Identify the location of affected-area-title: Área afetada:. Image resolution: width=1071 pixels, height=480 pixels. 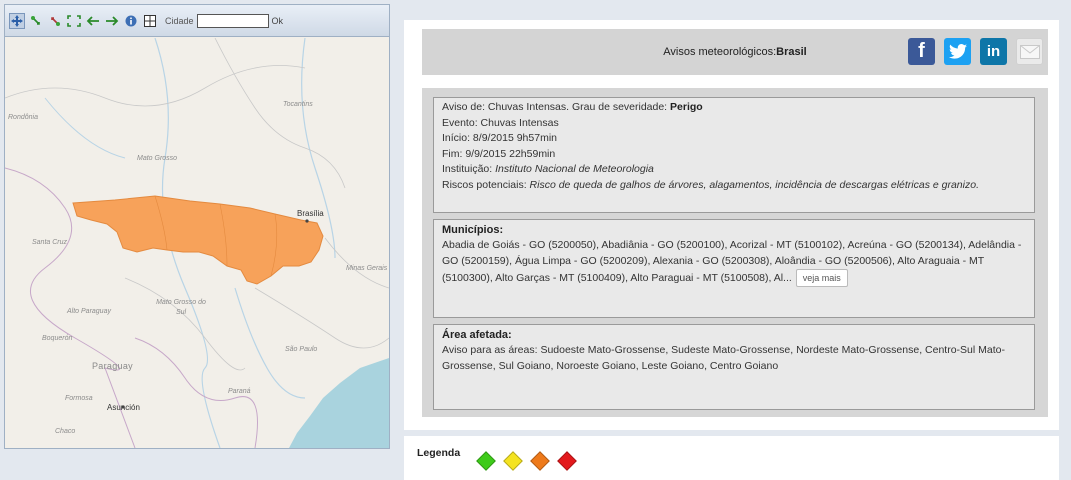
(477, 335).